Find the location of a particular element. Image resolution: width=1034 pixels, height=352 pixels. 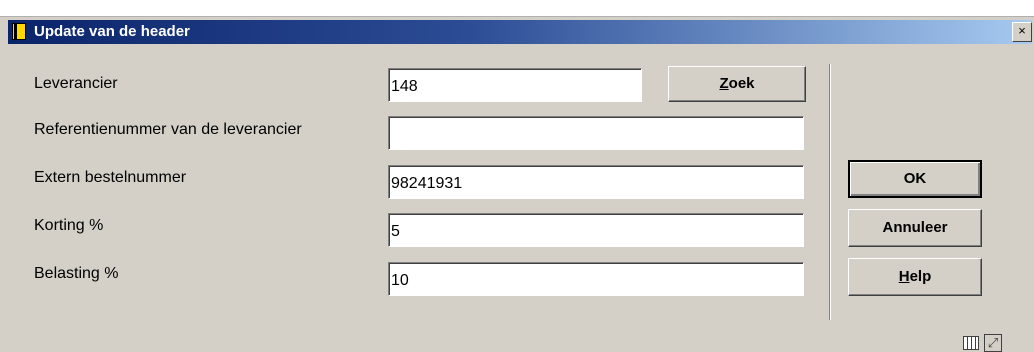

ok-button: OK is located at coordinates (915, 179).